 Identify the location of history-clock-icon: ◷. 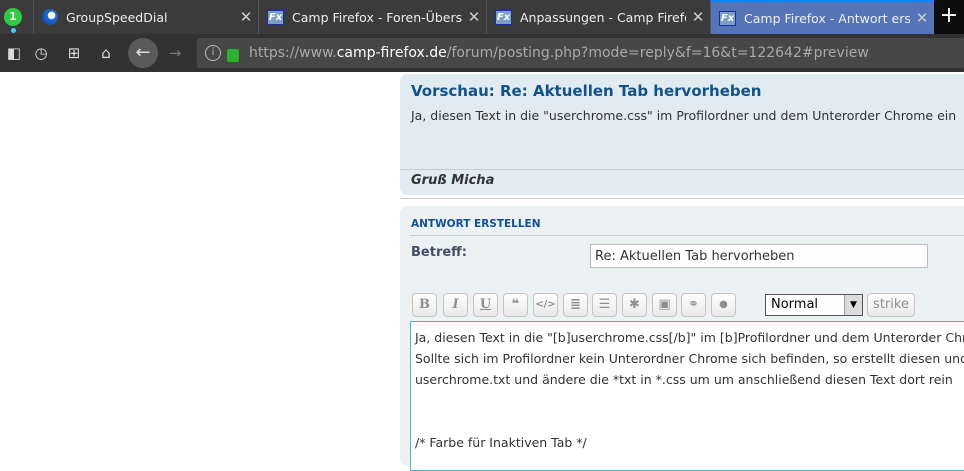
(41, 53).